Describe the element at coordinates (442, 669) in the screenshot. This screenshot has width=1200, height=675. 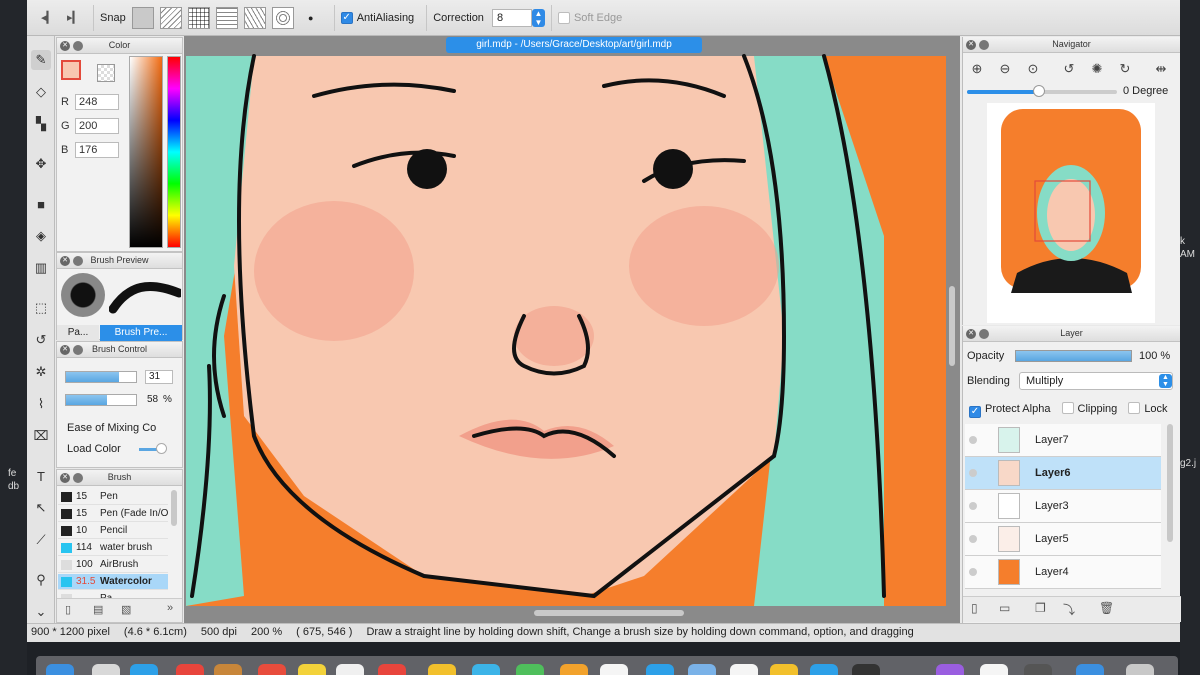
I see `photos-icon` at that location.